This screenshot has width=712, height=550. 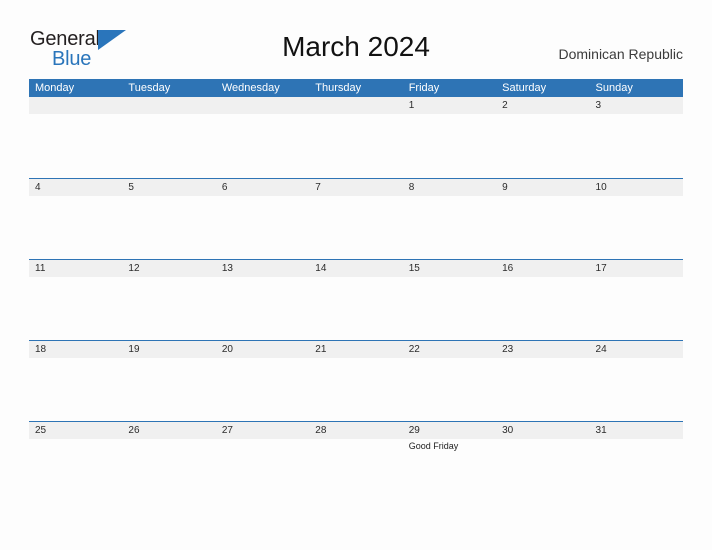 What do you see at coordinates (601, 349) in the screenshot?
I see `day-number: 24` at bounding box center [601, 349].